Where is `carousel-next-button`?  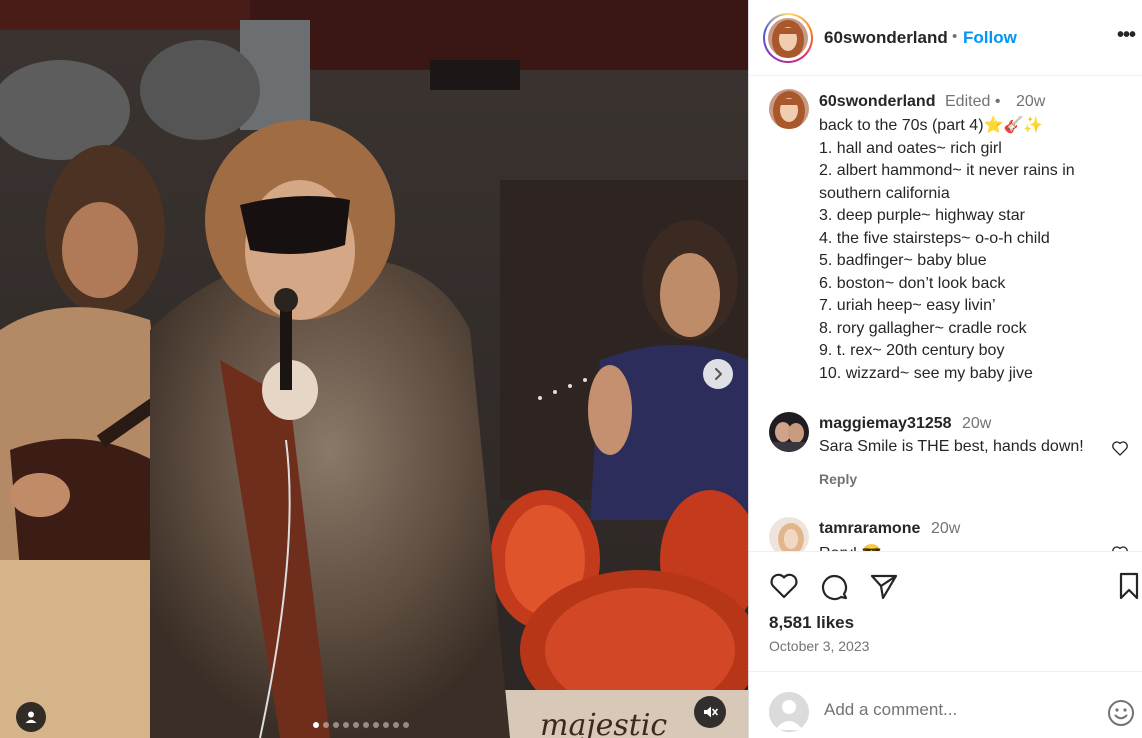 carousel-next-button is located at coordinates (718, 374).